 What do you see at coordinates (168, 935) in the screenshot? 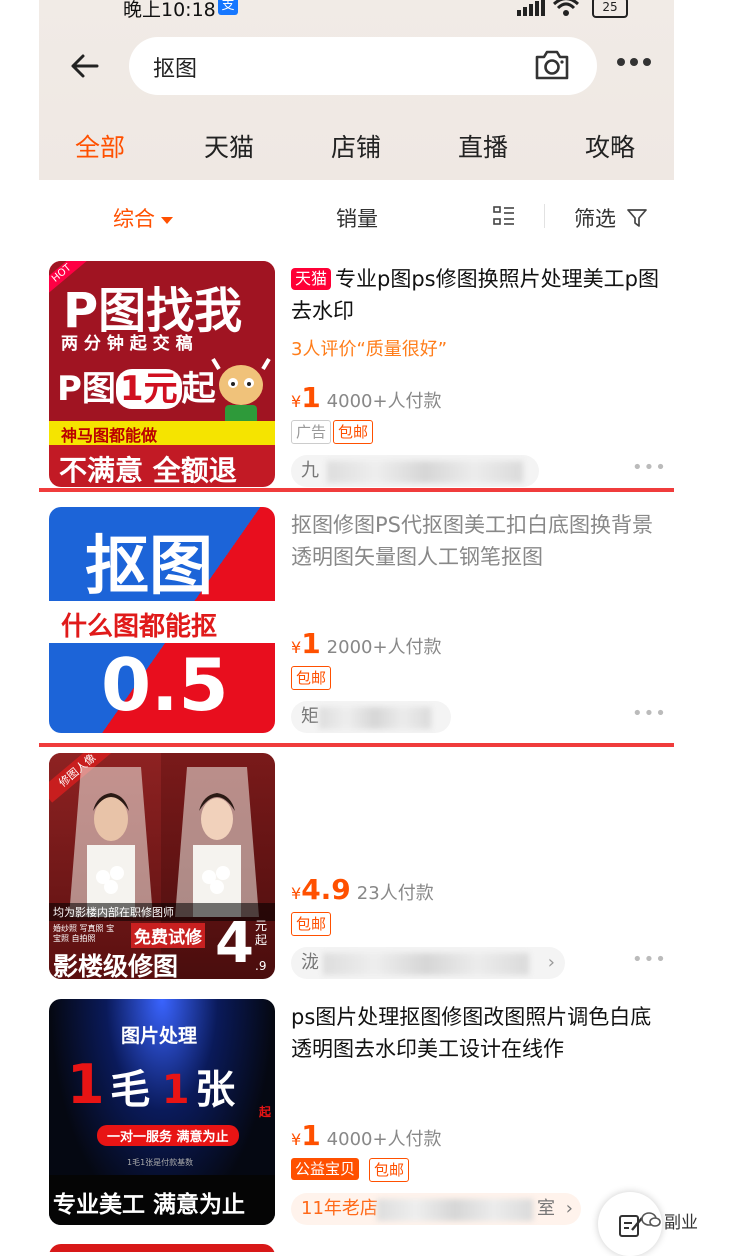
I see `thumb-promo: 免费试修` at bounding box center [168, 935].